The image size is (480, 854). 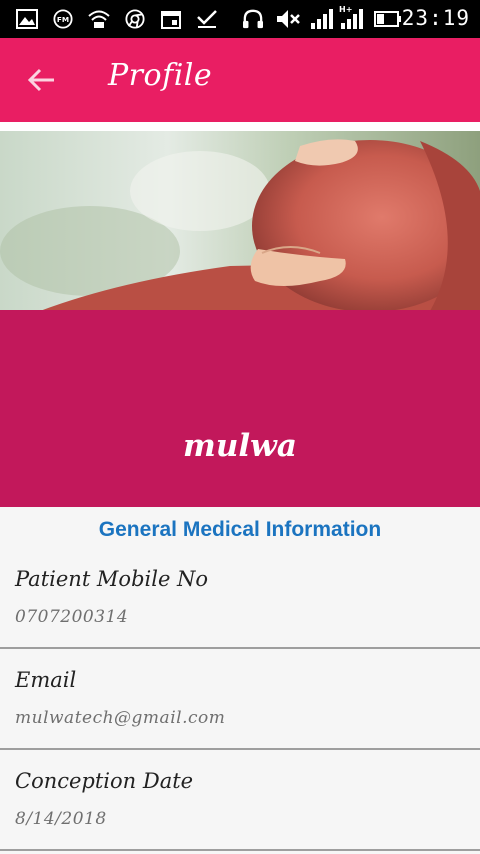 What do you see at coordinates (104, 781) in the screenshot?
I see `field-label: Conception Date` at bounding box center [104, 781].